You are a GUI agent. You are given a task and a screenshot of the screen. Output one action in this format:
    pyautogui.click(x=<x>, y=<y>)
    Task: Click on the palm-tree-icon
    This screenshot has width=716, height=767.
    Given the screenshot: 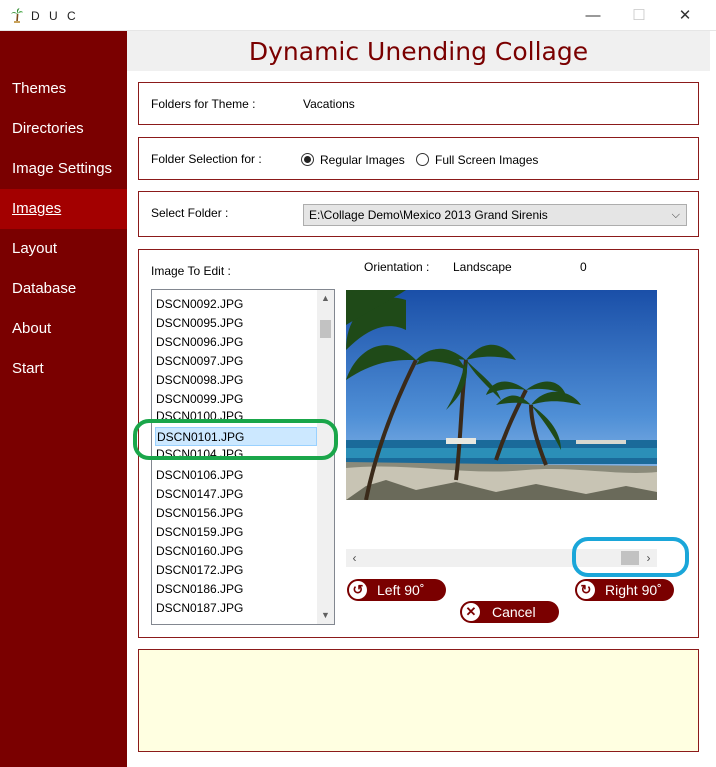 What is the action you would take?
    pyautogui.click(x=17, y=15)
    